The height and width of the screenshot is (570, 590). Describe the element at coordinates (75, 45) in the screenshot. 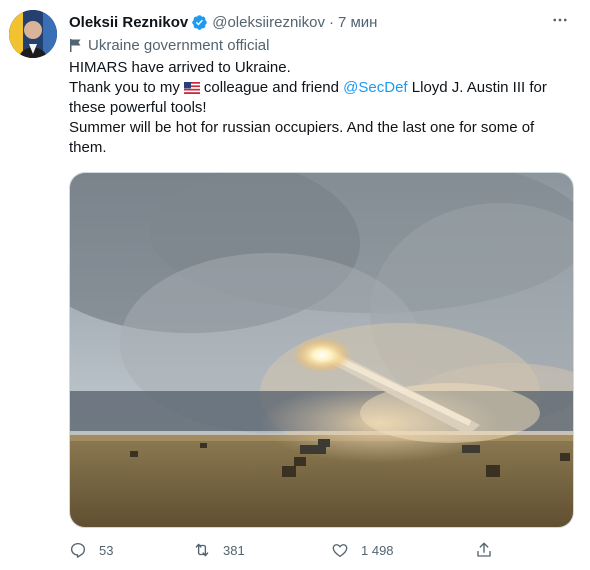

I see `government-flag-icon` at that location.